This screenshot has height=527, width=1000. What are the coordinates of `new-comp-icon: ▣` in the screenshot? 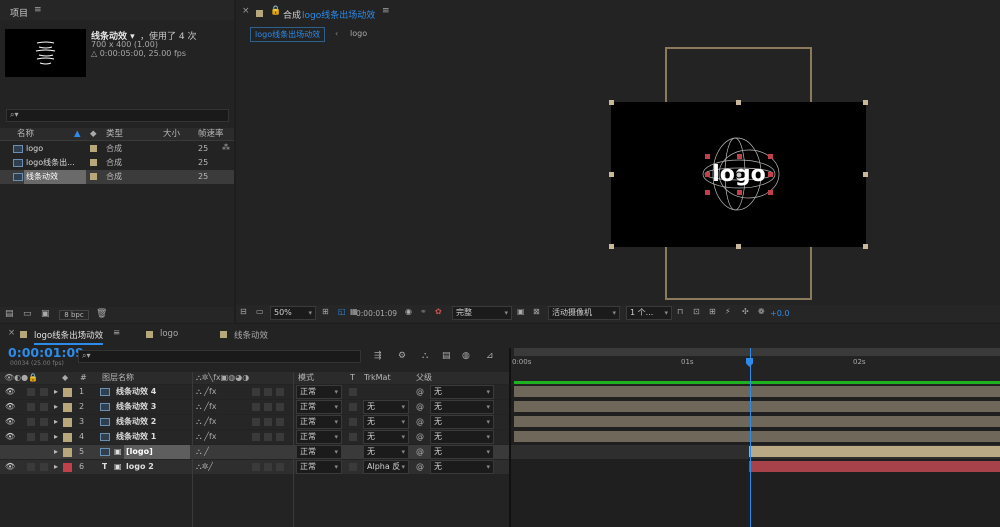 It's located at (45, 314).